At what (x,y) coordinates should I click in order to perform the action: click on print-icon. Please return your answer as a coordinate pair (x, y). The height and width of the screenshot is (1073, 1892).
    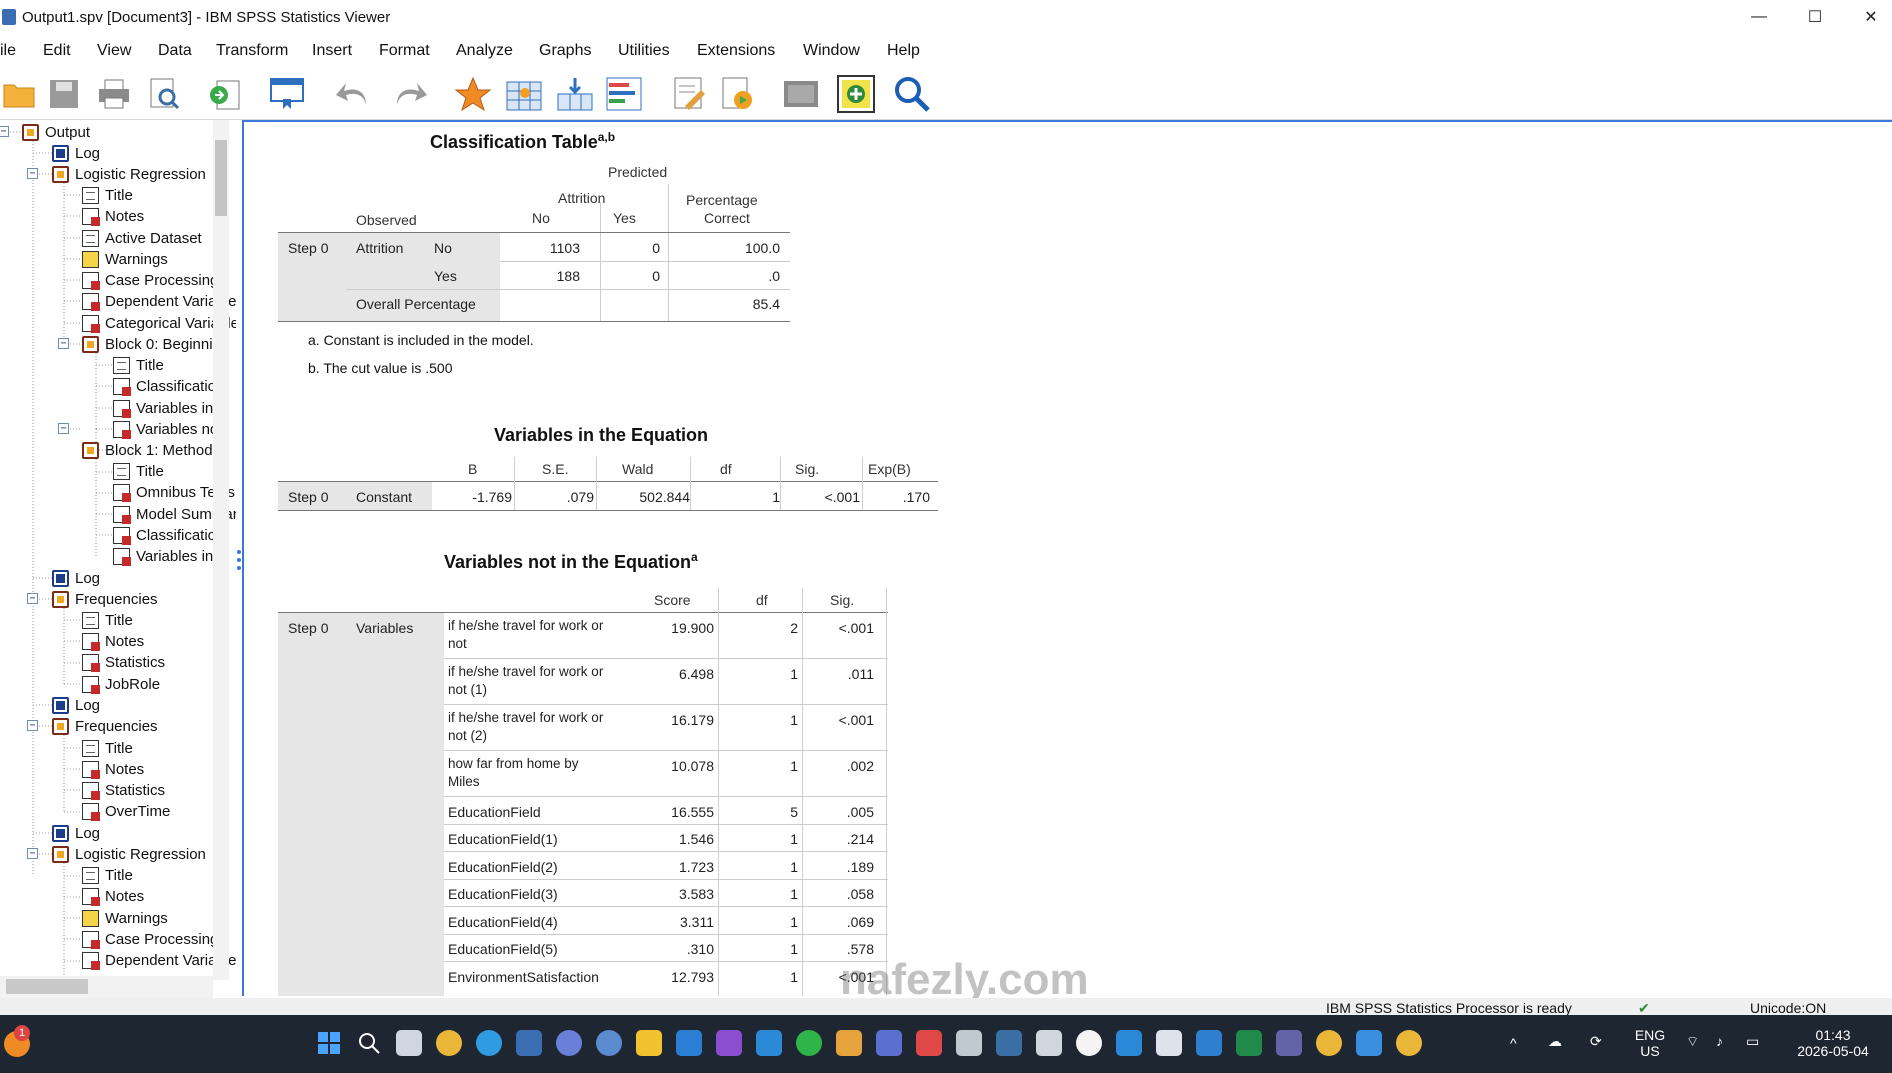
    Looking at the image, I should click on (114, 94).